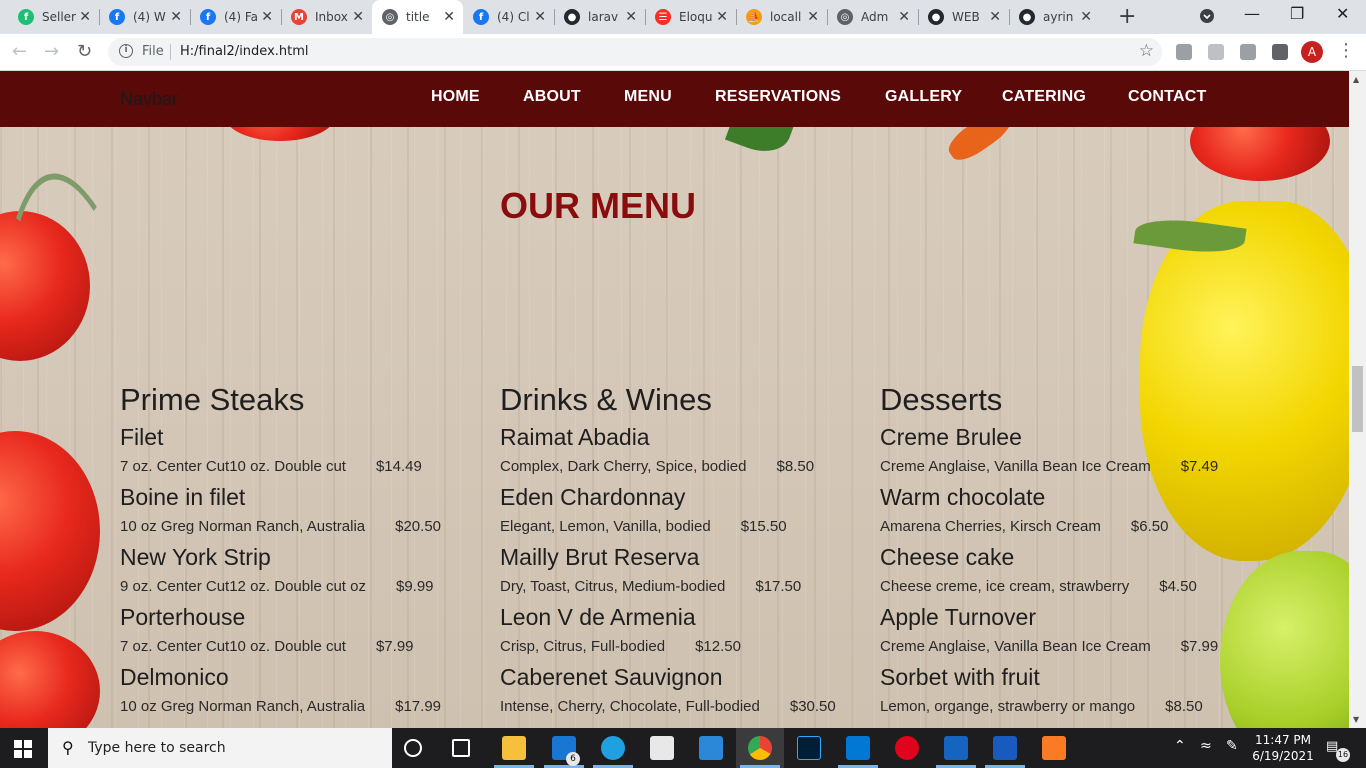  I want to click on windows-start-icon, so click(23, 749).